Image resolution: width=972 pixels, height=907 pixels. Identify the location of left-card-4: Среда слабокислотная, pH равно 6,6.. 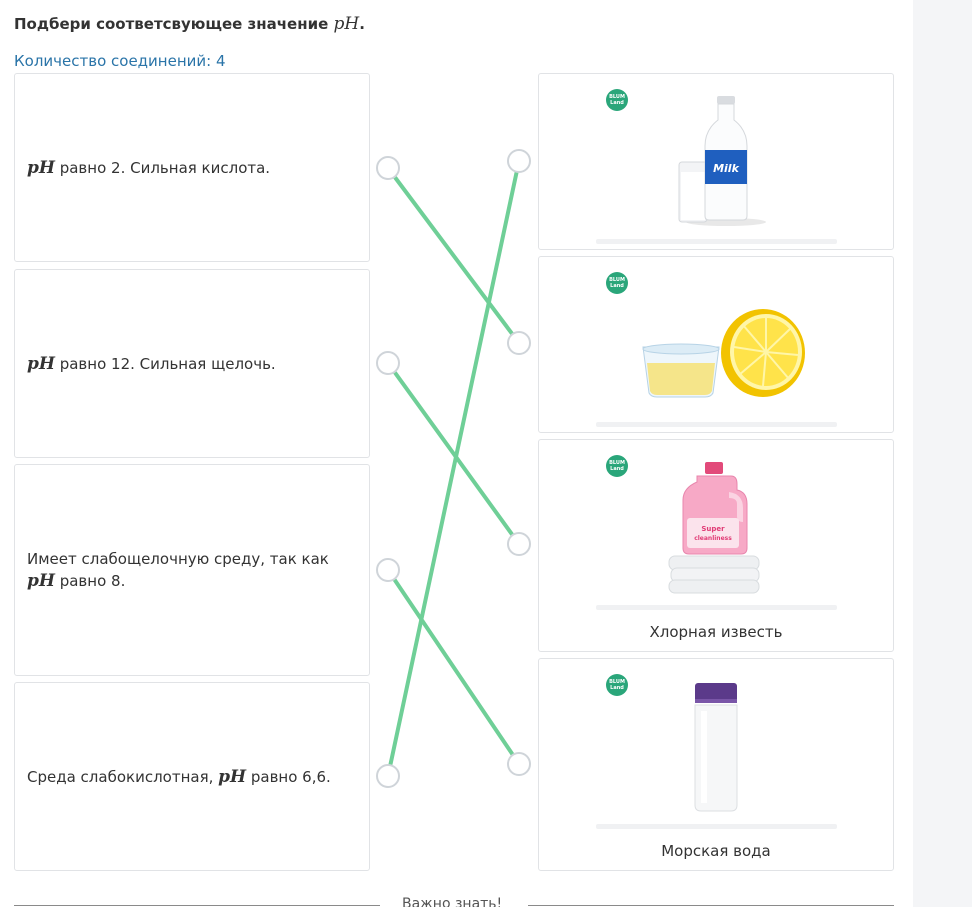
(192, 776).